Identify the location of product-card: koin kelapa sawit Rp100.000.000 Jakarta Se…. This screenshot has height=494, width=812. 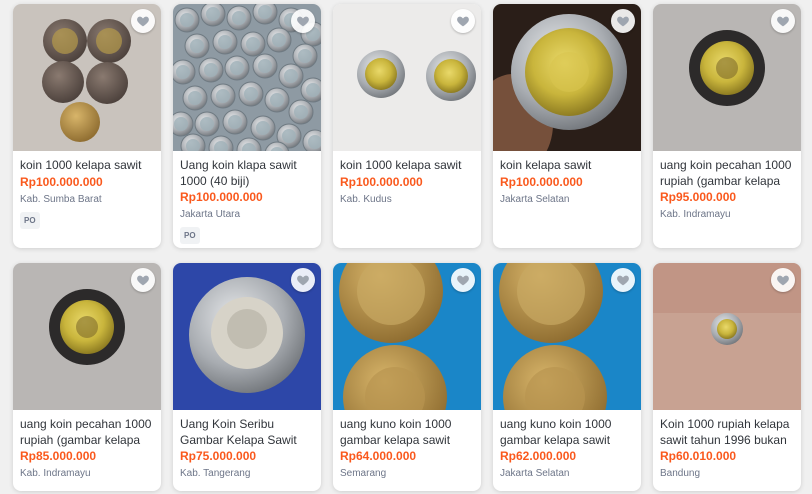
(567, 126).